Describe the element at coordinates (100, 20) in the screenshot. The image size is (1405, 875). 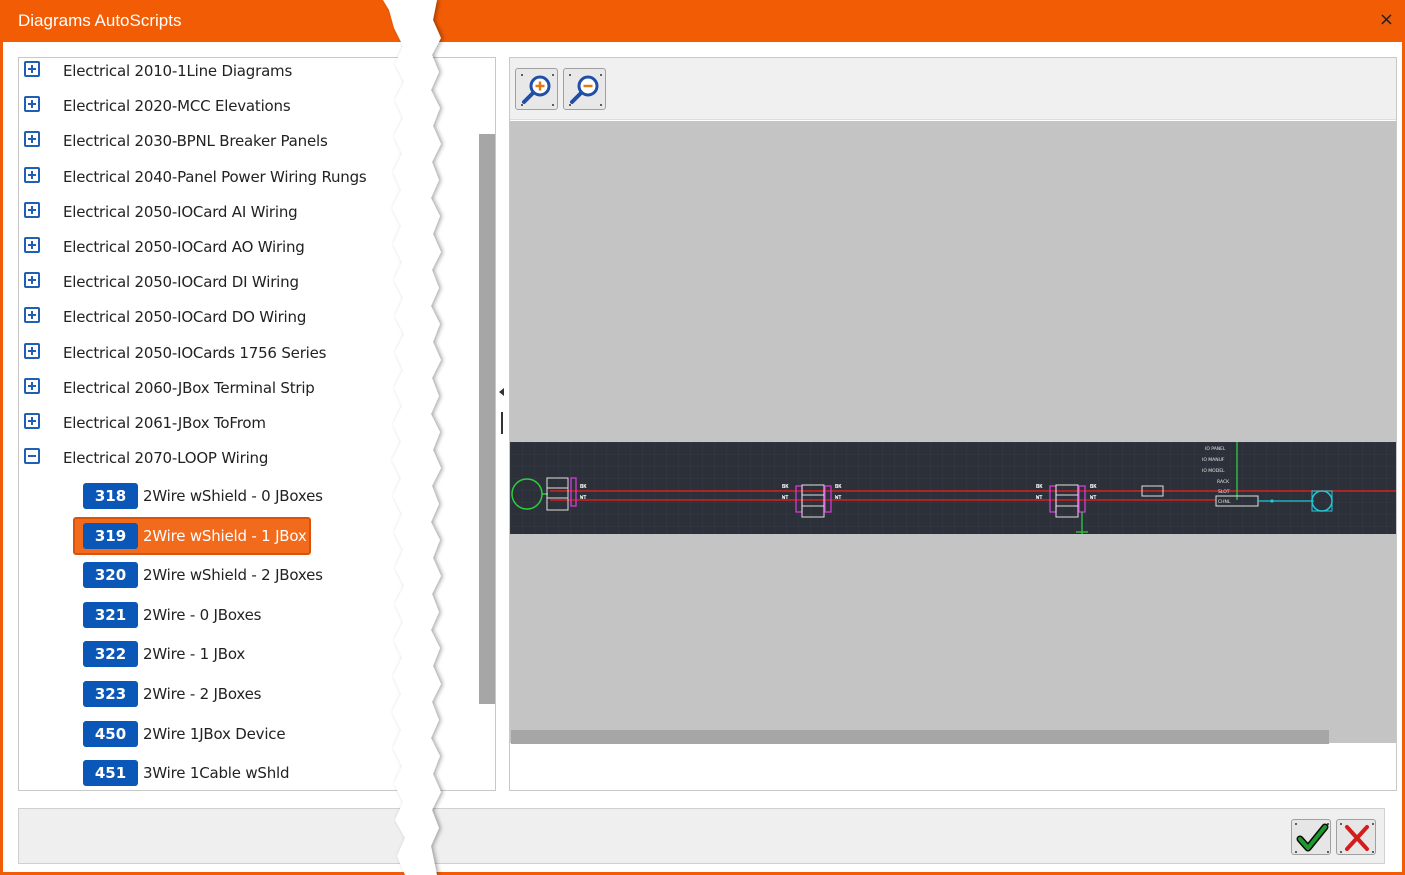
I see `dialog-title: Diagrams AutoScripts` at that location.